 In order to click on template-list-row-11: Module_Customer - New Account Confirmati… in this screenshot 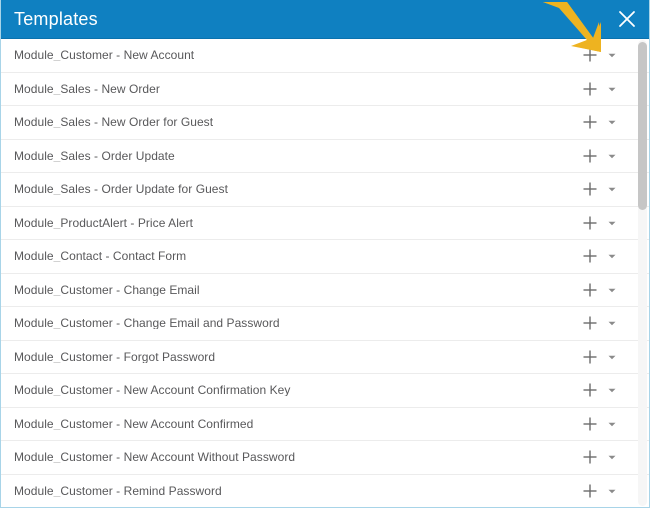, I will do `click(325, 391)`.